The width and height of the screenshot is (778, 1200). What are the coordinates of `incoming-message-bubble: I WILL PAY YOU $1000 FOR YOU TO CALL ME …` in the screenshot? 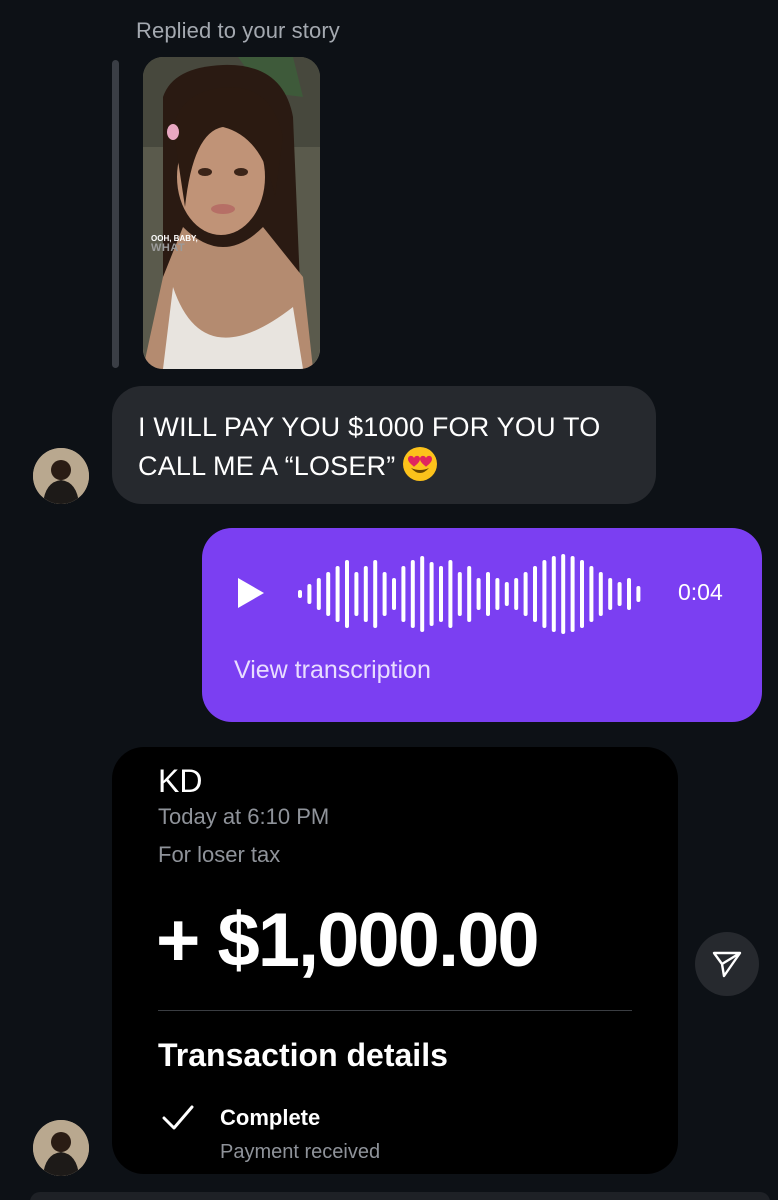 It's located at (384, 445).